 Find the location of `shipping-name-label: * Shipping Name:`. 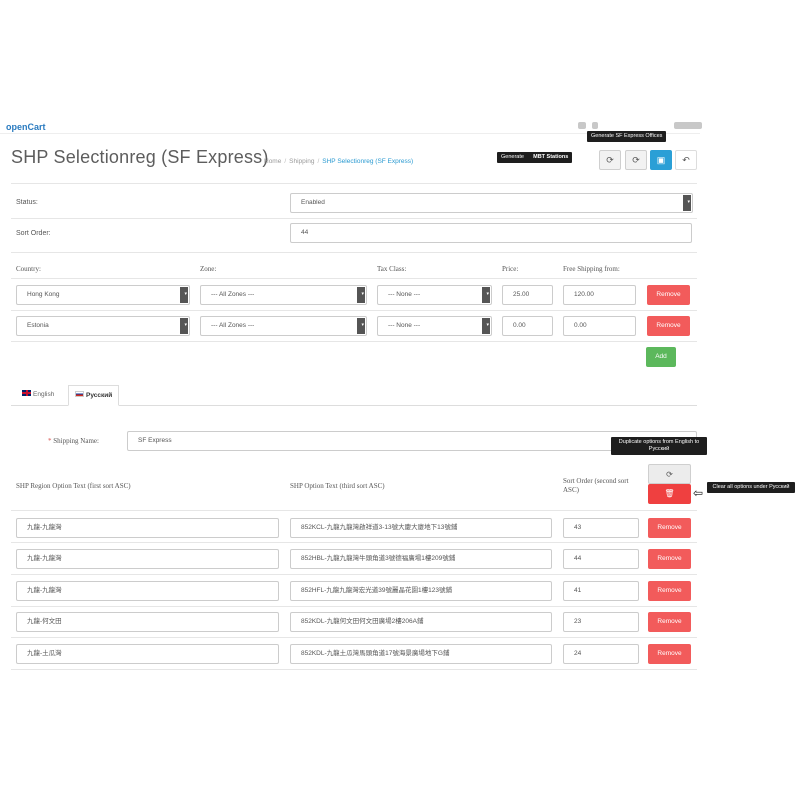

shipping-name-label: * Shipping Name: is located at coordinates (73, 441).